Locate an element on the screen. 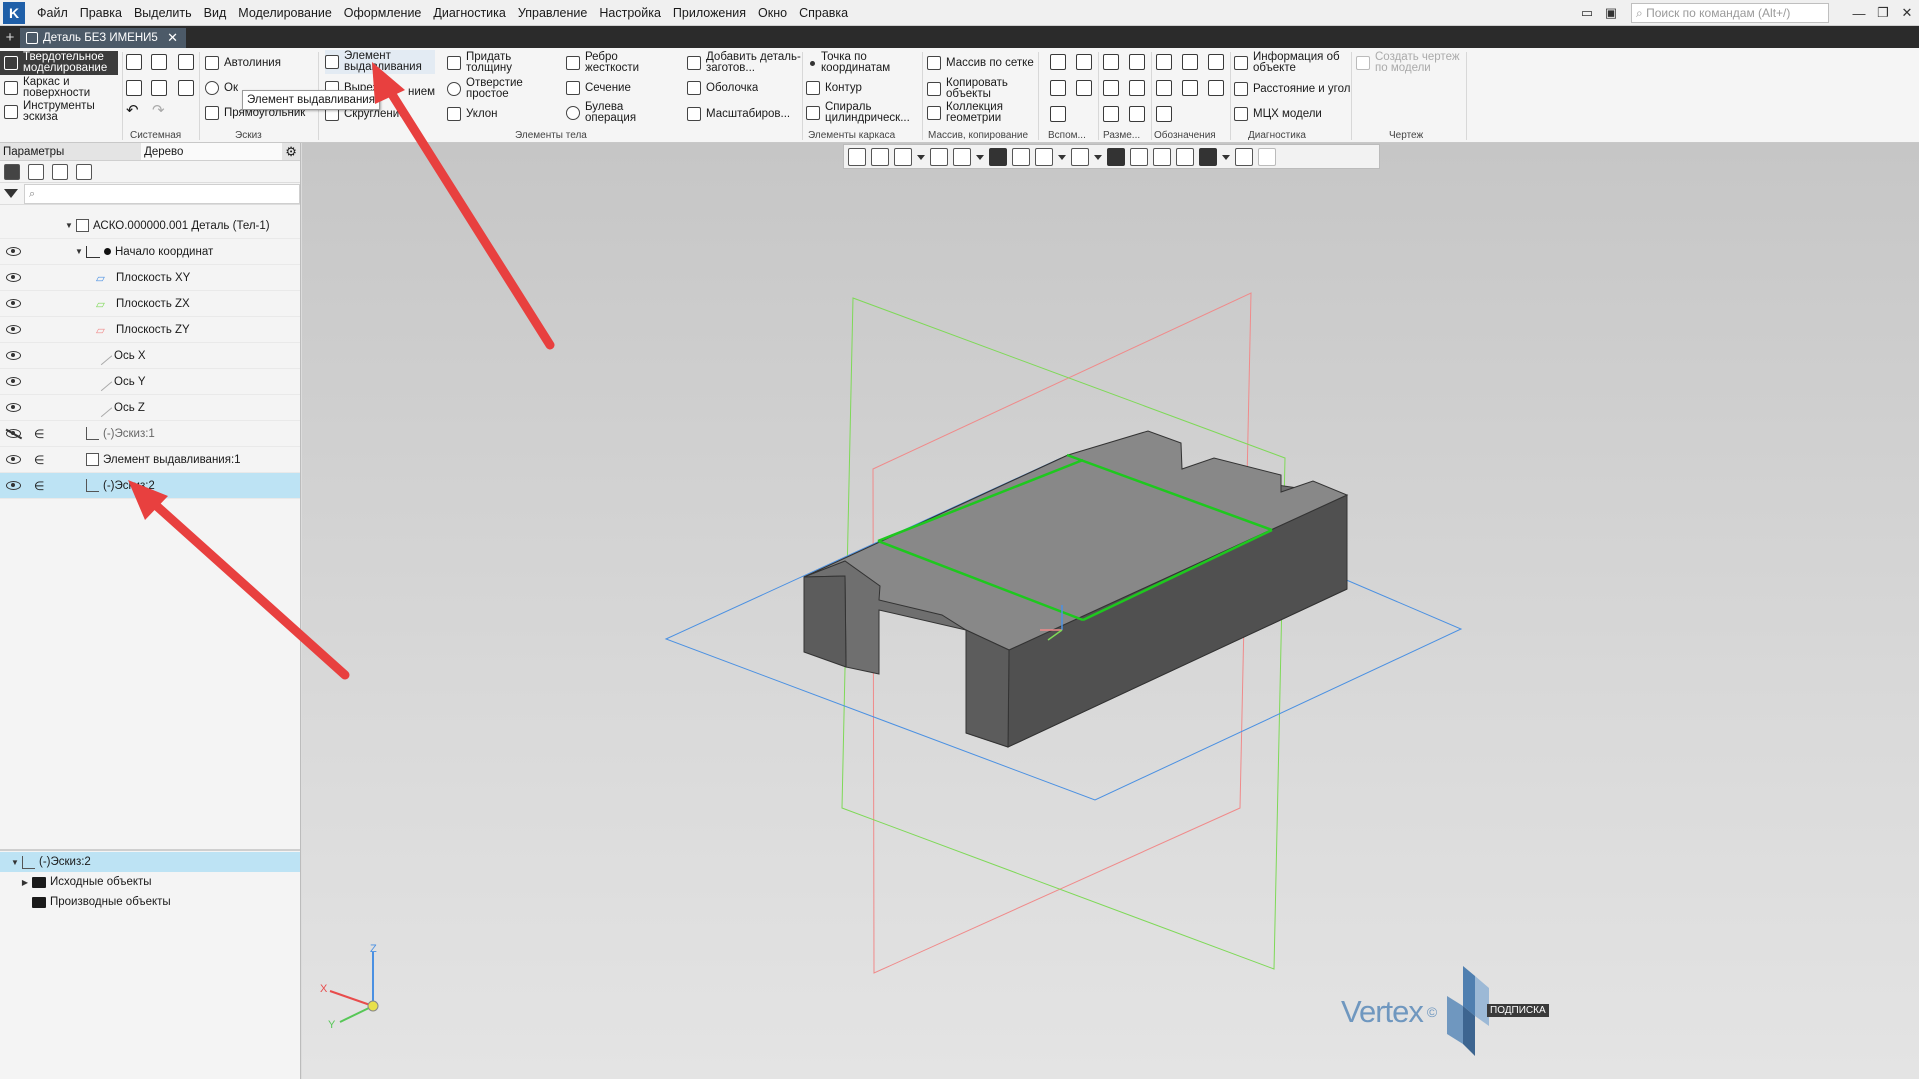 The width and height of the screenshot is (1919, 1079). aux-line-icon is located at coordinates (1058, 114).